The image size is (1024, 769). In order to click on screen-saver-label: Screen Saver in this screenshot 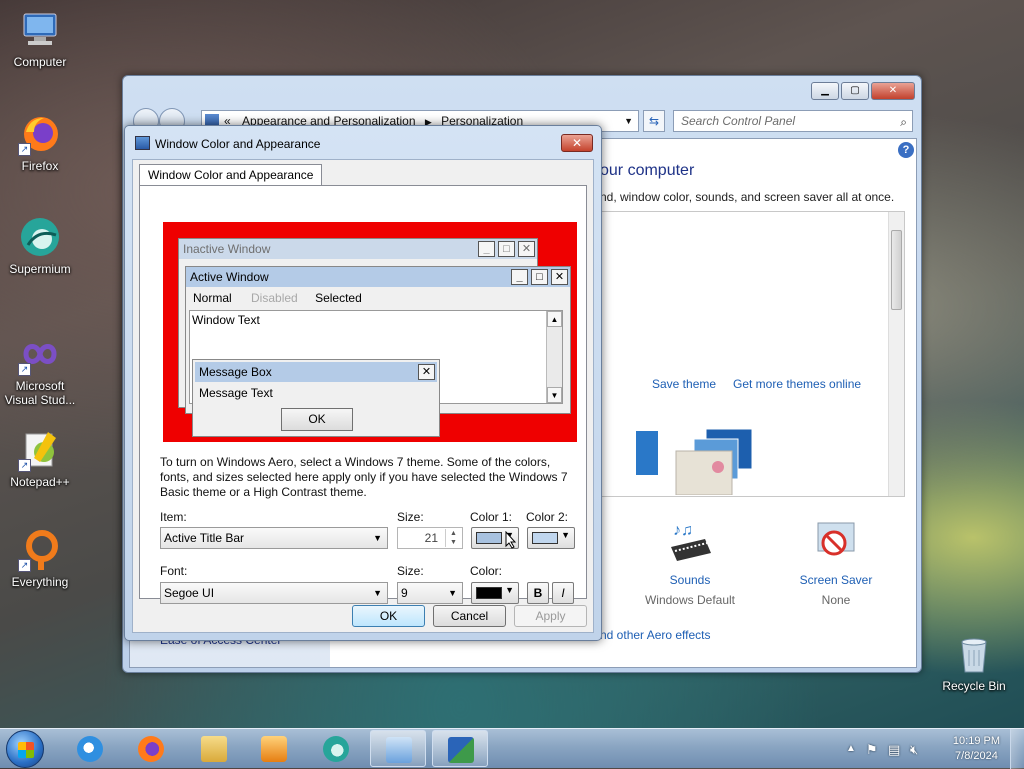, I will do `click(836, 580)`.